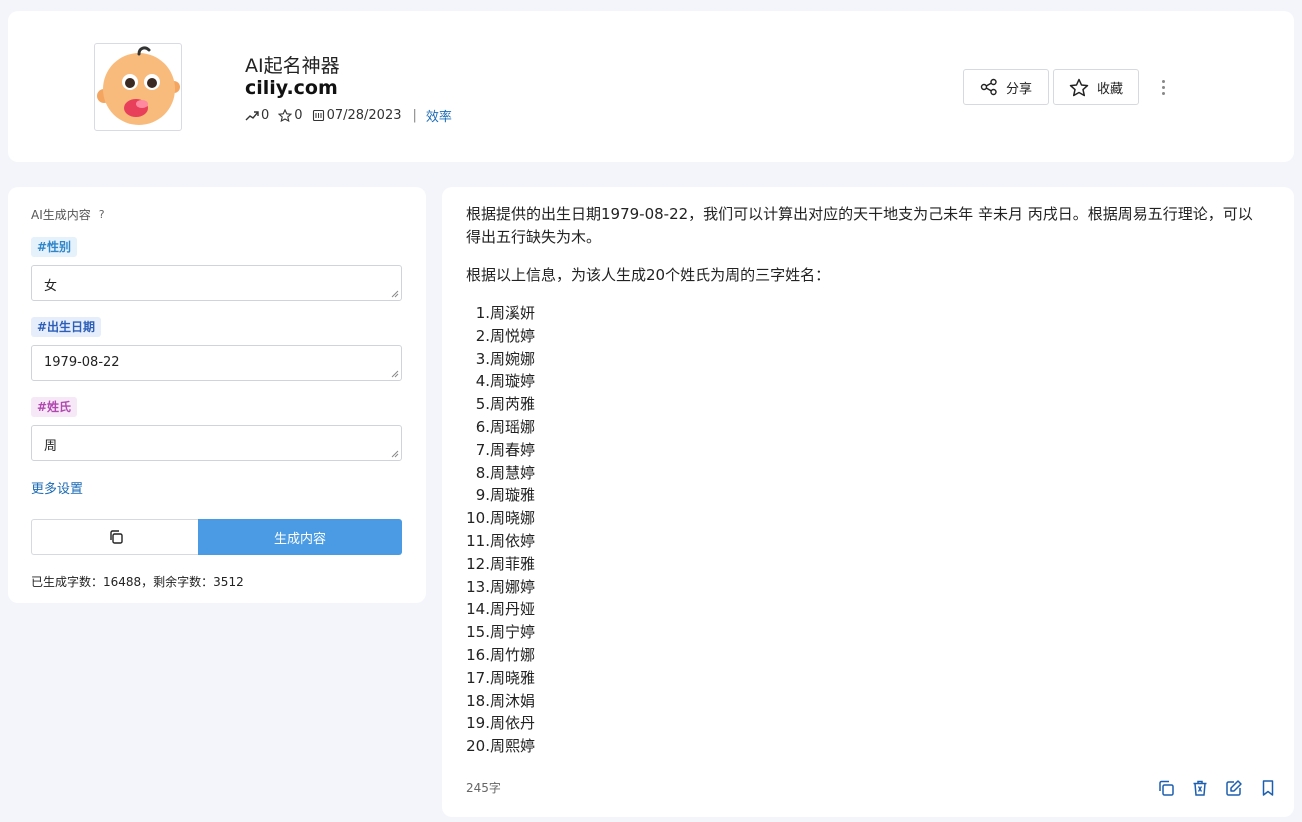 This screenshot has width=1302, height=822. I want to click on list-item-name: 周依婷, so click(513, 540).